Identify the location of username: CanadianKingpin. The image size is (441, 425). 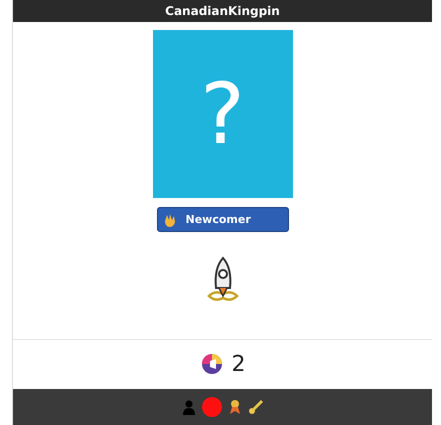
(222, 11).